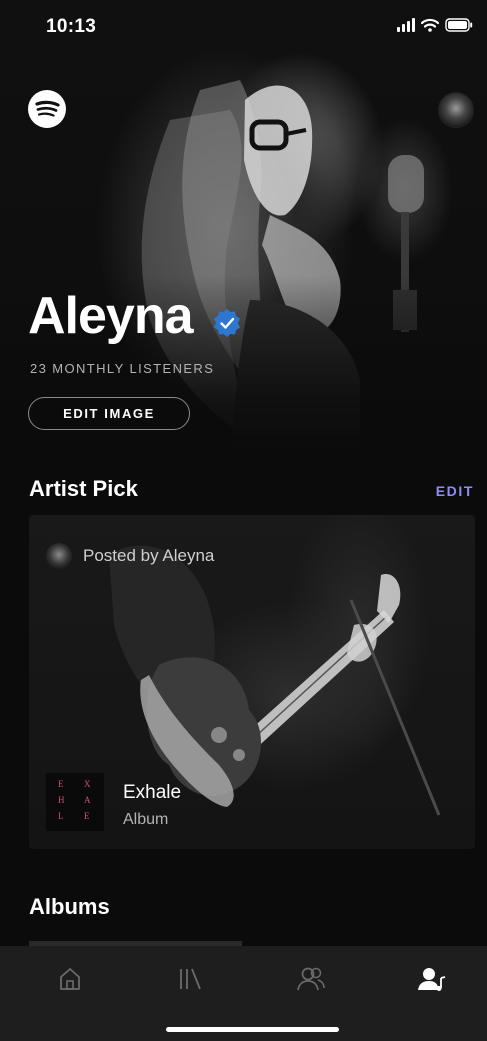 This screenshot has width=487, height=1041. I want to click on wifi-icon, so click(430, 25).